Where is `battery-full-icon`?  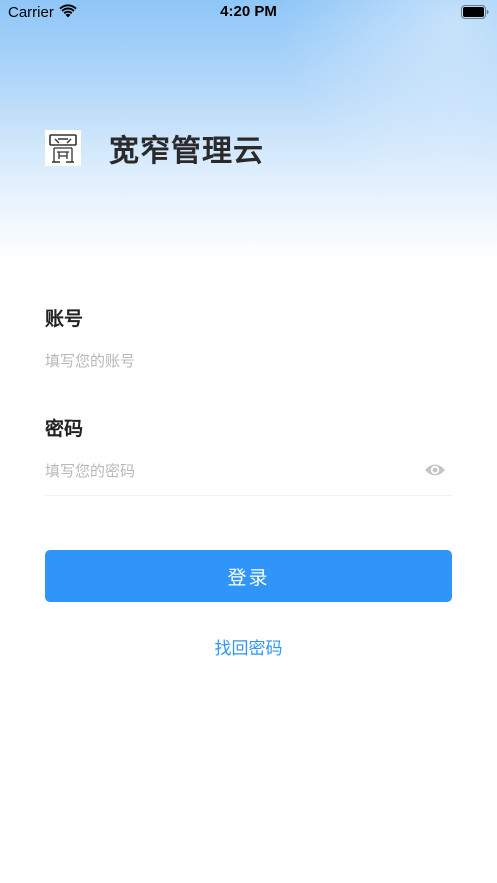 battery-full-icon is located at coordinates (475, 12).